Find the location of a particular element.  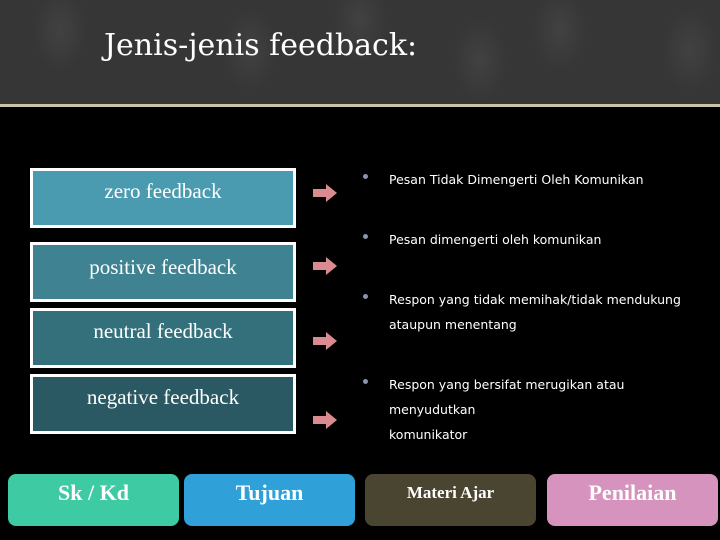

description-line: Pesan Tidak Dimengerti Oleh Komunikan is located at coordinates (516, 179).